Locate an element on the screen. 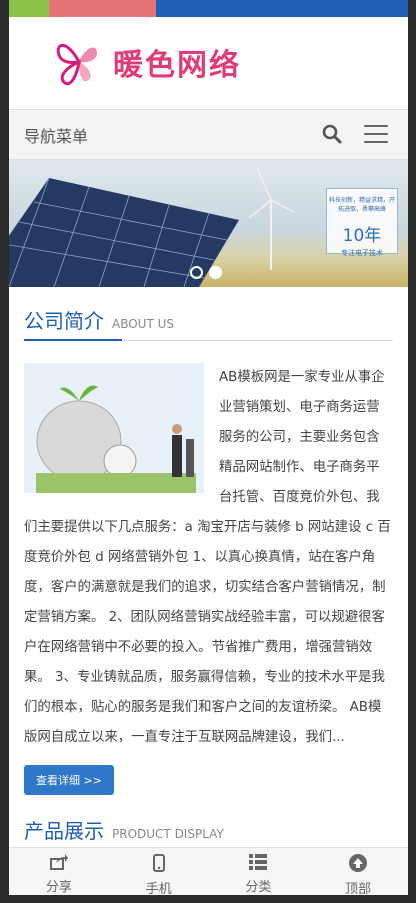  list-icon is located at coordinates (258, 862).